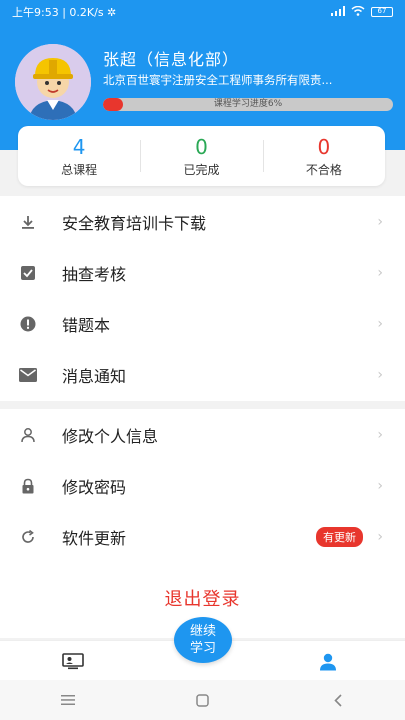  Describe the element at coordinates (202, 323) in the screenshot. I see `menu-item-wrong-questions: 错题本 ›` at that location.